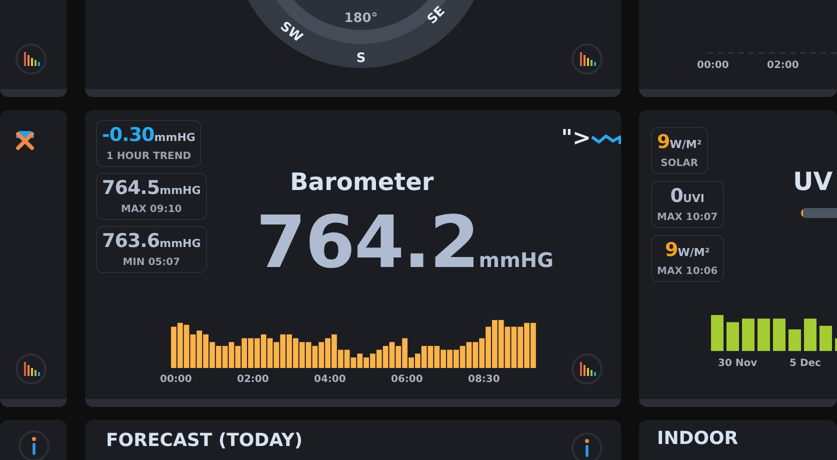 The image size is (837, 460). I want to click on stat-label: MIN 05:07, so click(151, 262).